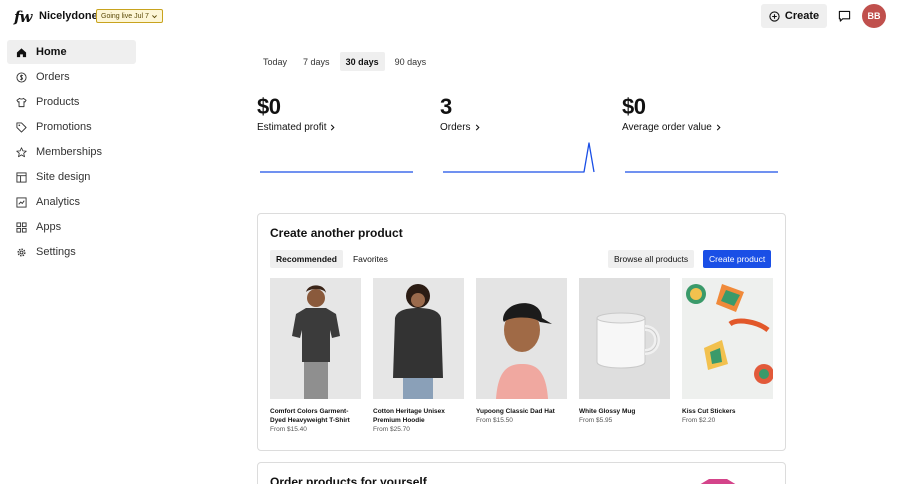  I want to click on sidebar-item-home: Home, so click(71, 52).